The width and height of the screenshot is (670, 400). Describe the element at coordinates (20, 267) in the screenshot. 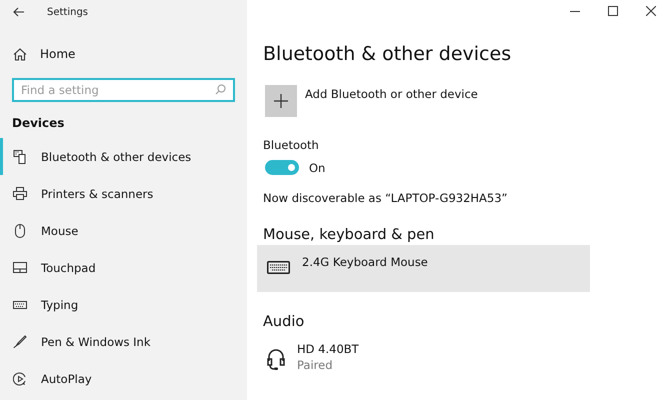

I see `touchpad-icon` at that location.